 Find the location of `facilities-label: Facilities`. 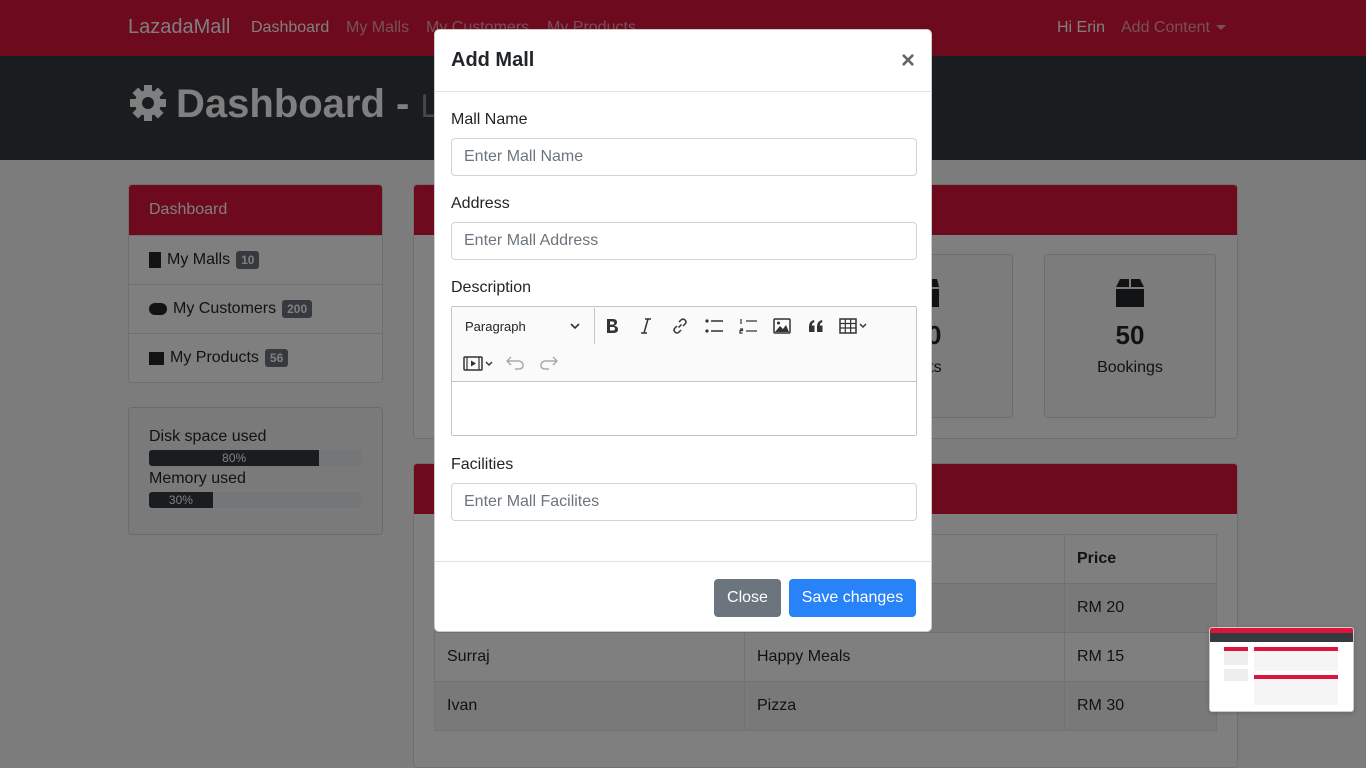

facilities-label: Facilities is located at coordinates (482, 464).